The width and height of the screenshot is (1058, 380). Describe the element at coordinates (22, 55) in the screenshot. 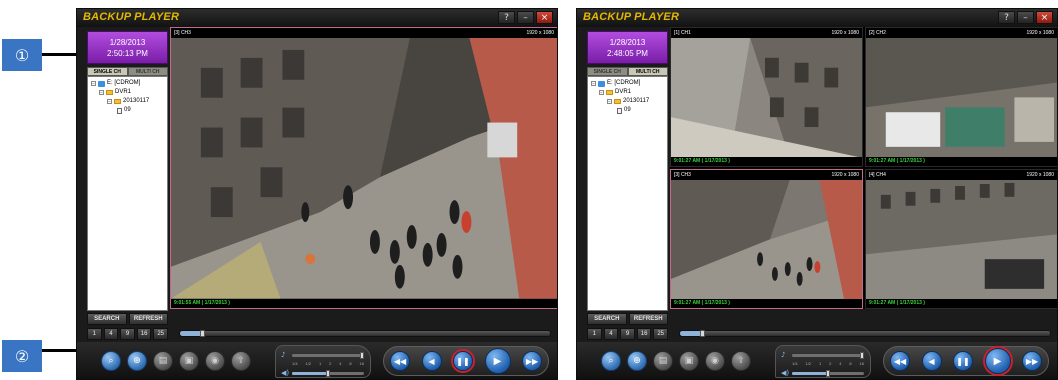

I see `callout-1: ①` at that location.